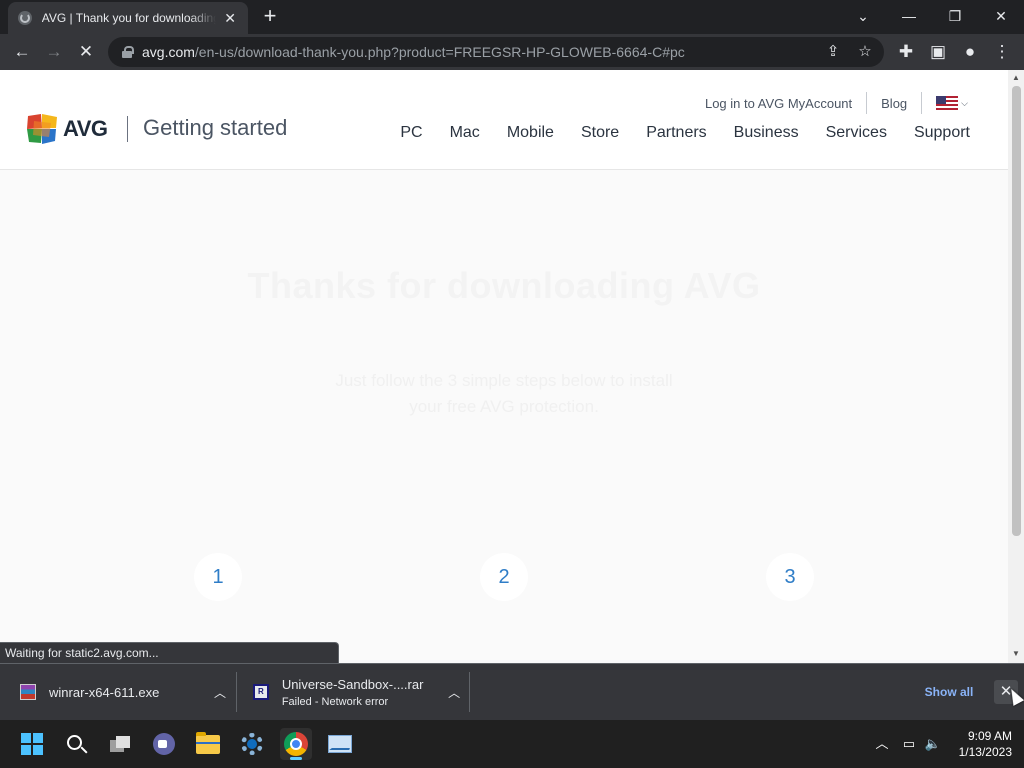  What do you see at coordinates (955, 16) in the screenshot?
I see `restore-icon: ❐` at bounding box center [955, 16].